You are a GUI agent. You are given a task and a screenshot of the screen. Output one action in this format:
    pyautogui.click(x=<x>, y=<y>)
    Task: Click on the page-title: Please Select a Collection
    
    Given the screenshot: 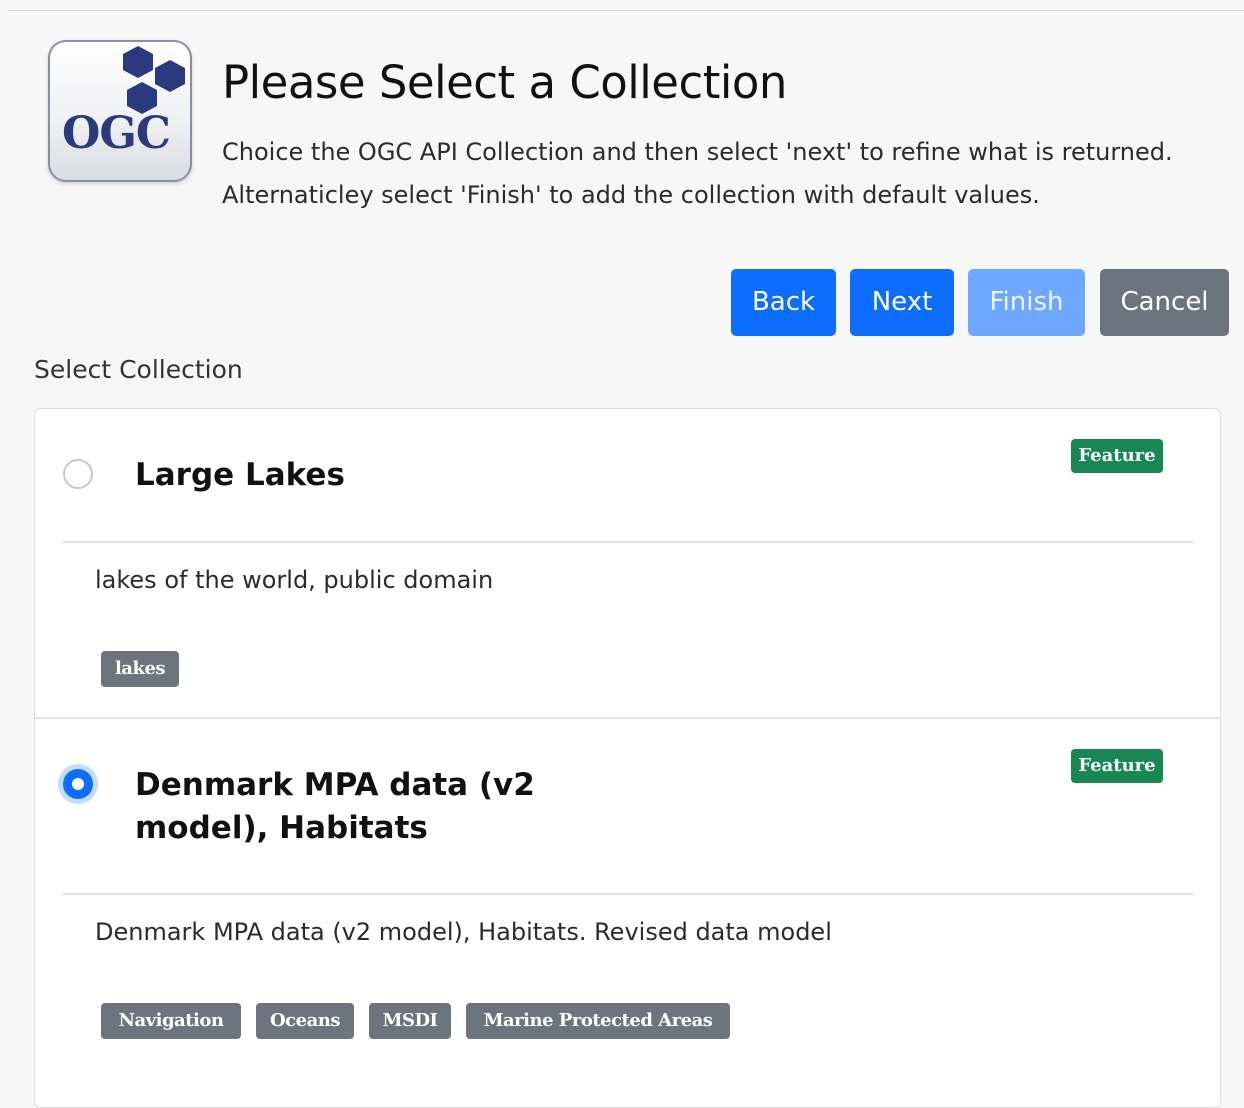 What is the action you would take?
    pyautogui.click(x=504, y=82)
    